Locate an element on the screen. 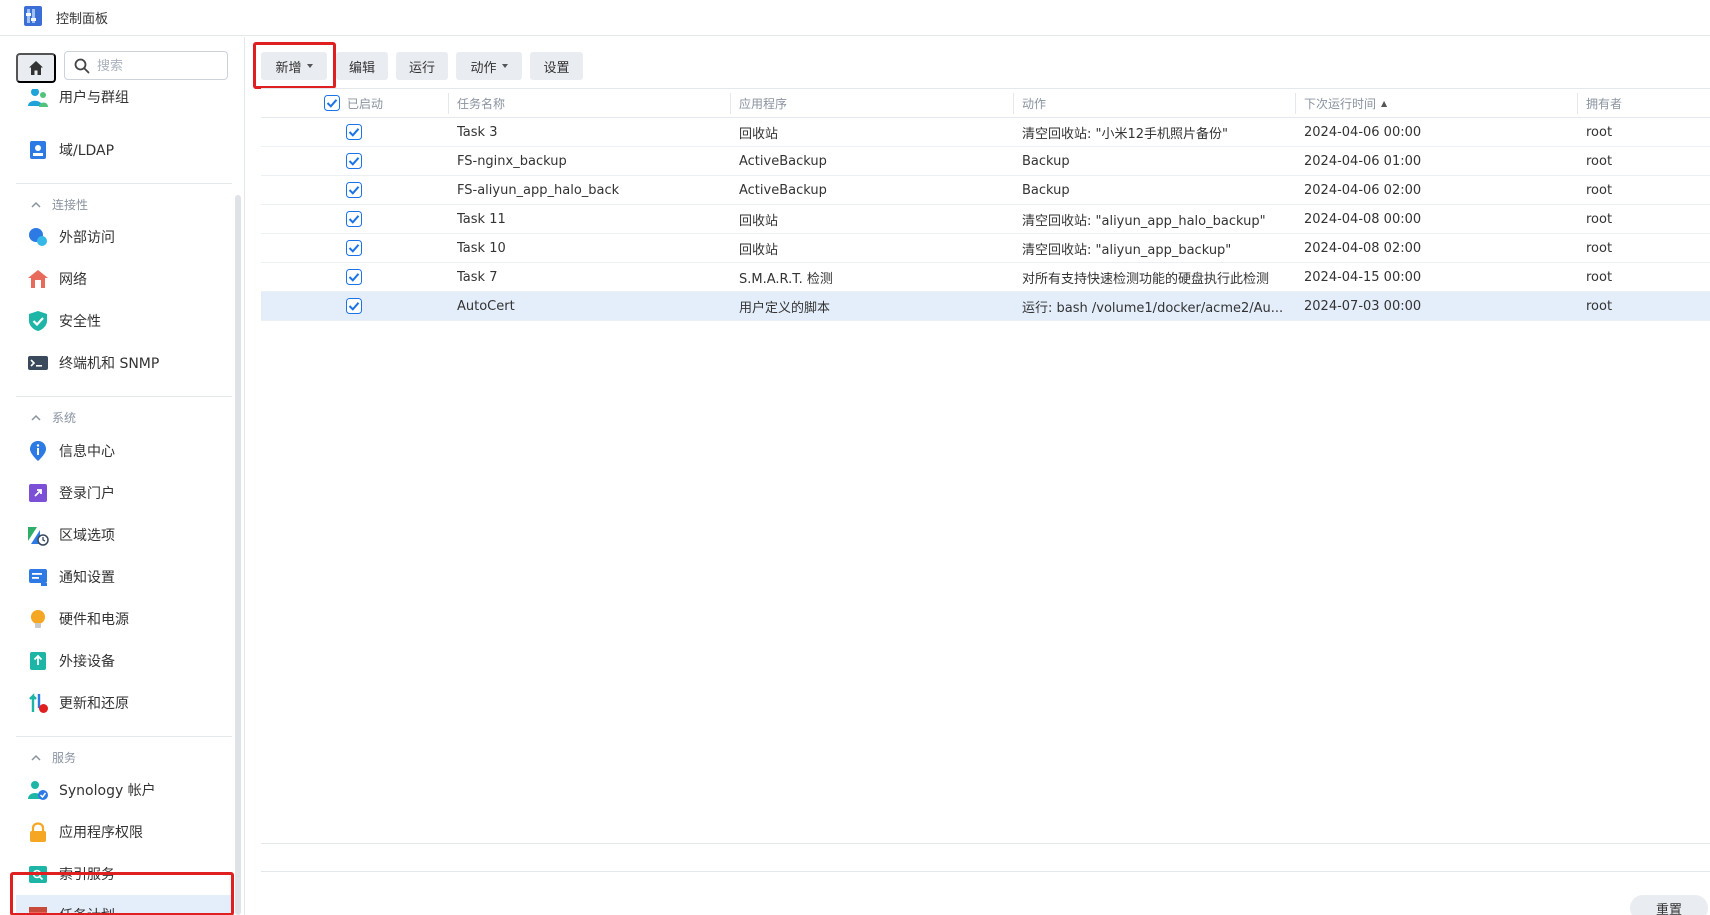  chevron-up-icon is located at coordinates (36, 757).